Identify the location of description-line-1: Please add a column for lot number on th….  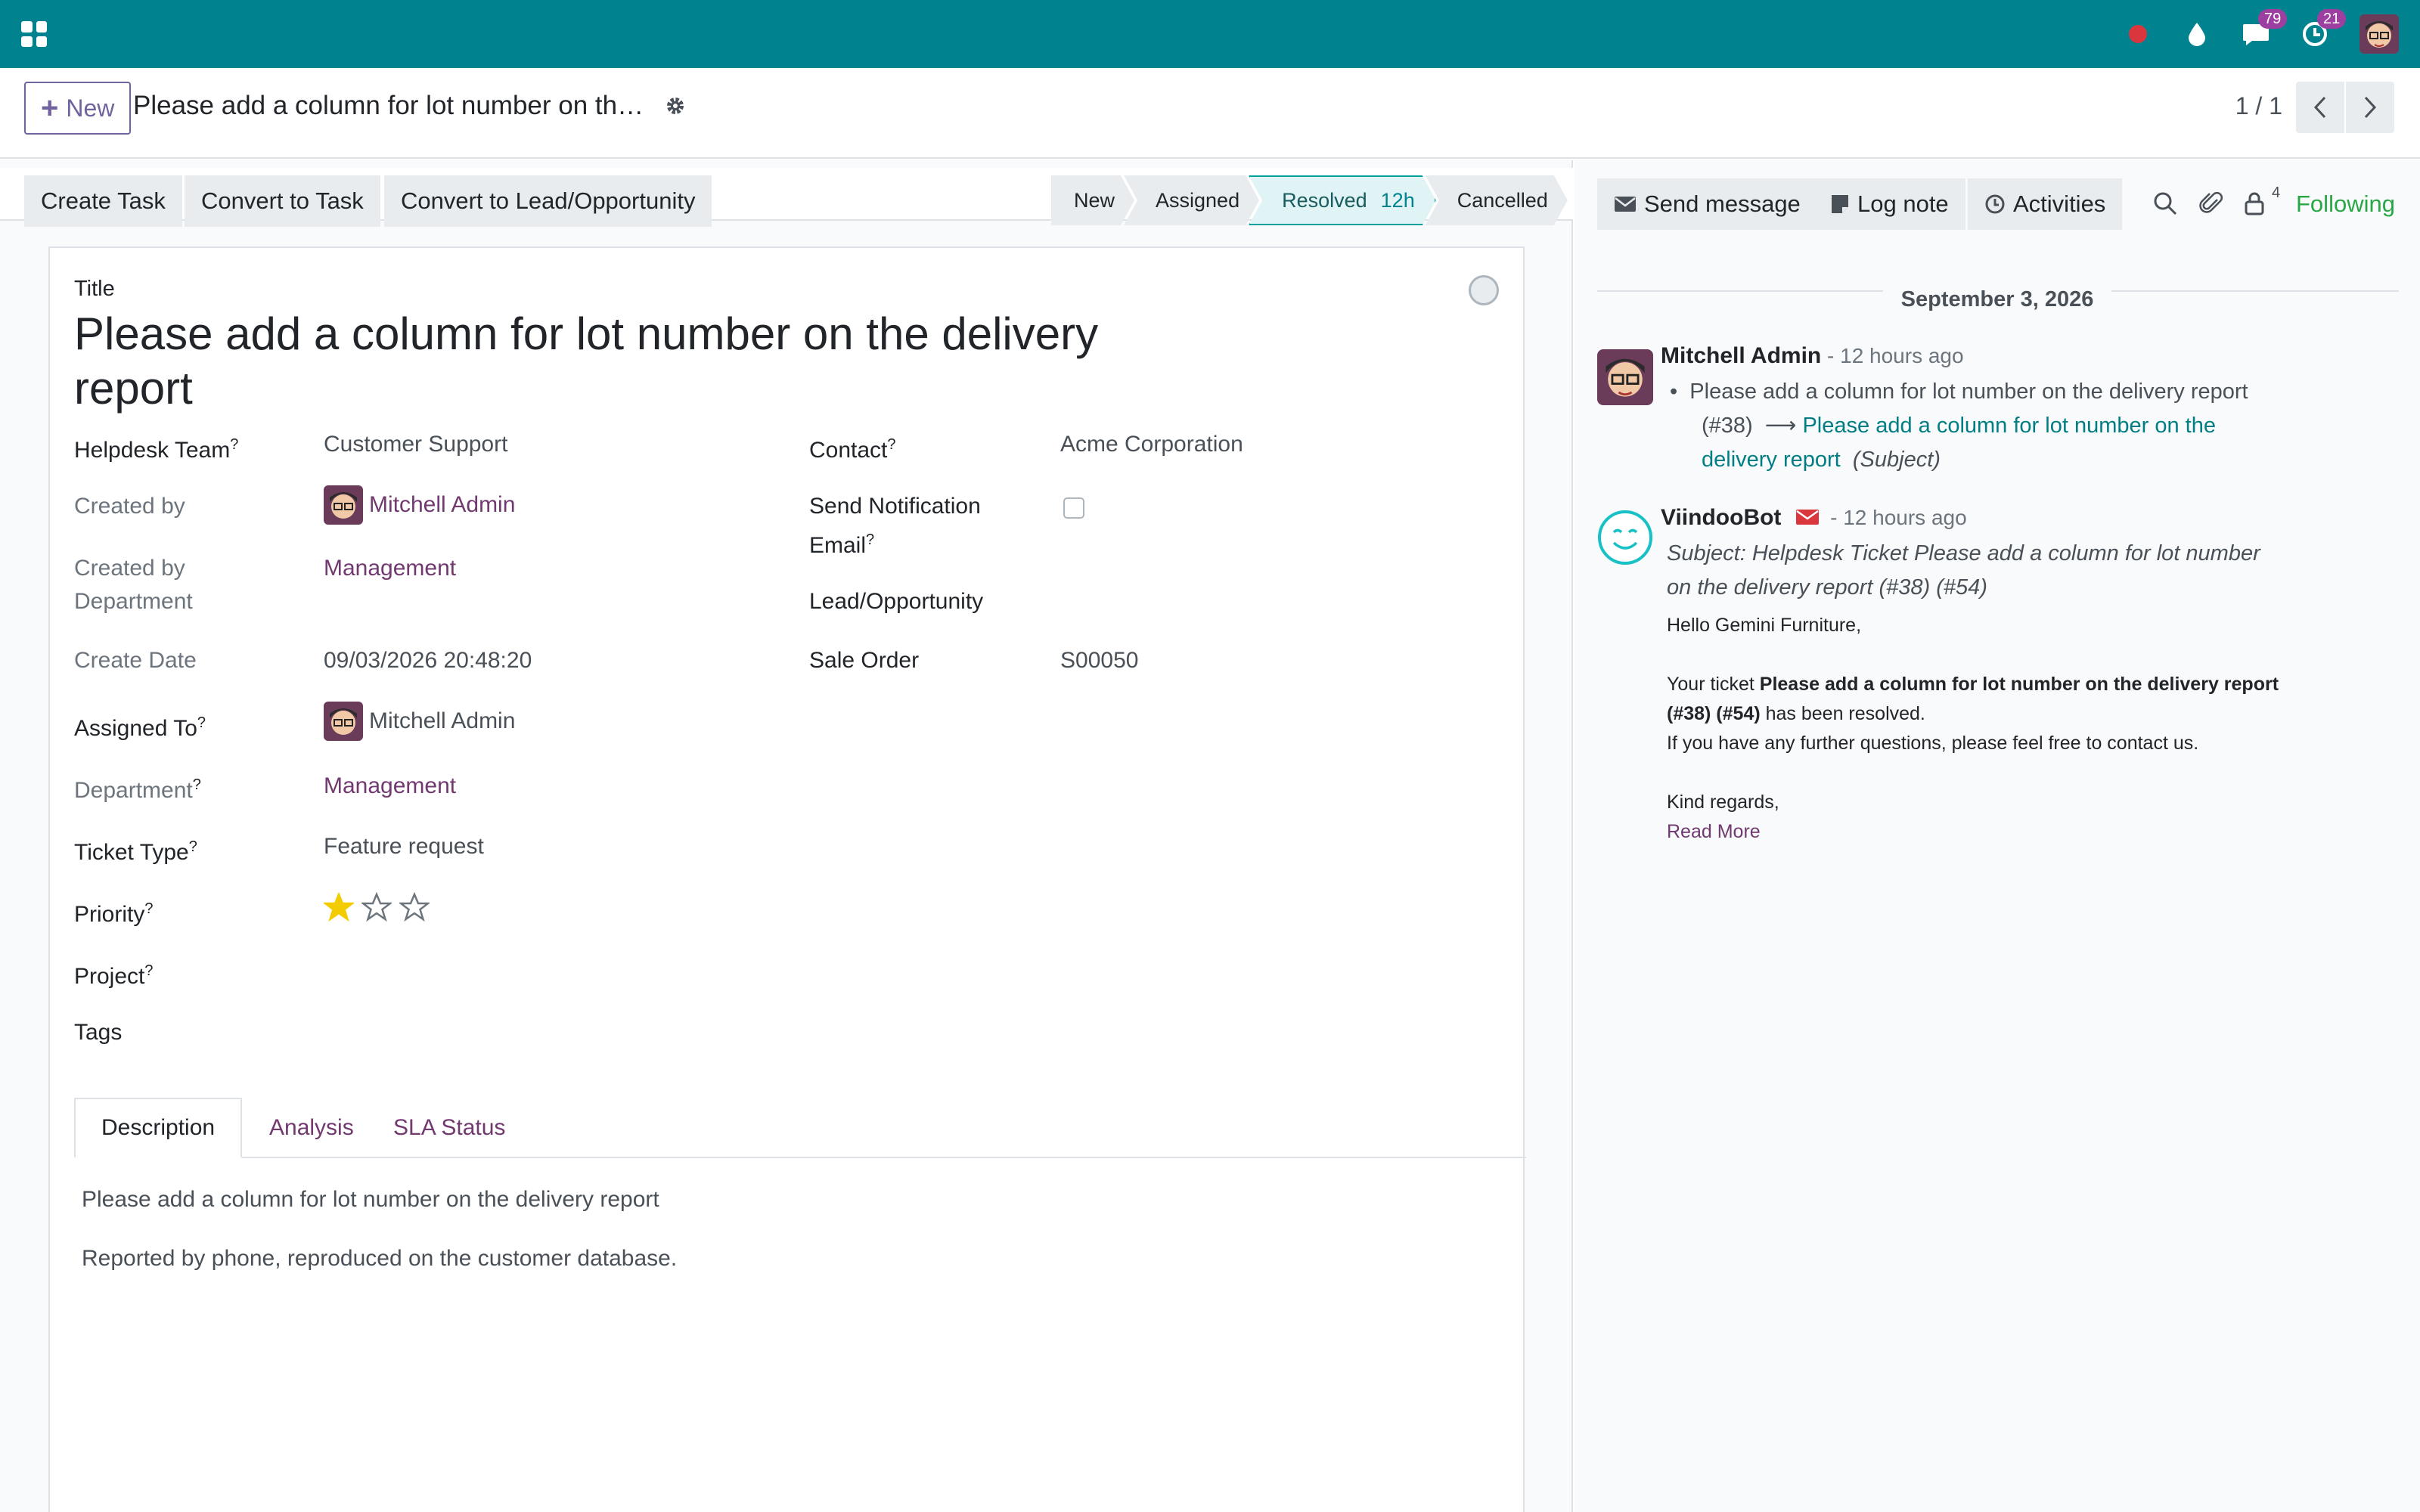
(370, 1200).